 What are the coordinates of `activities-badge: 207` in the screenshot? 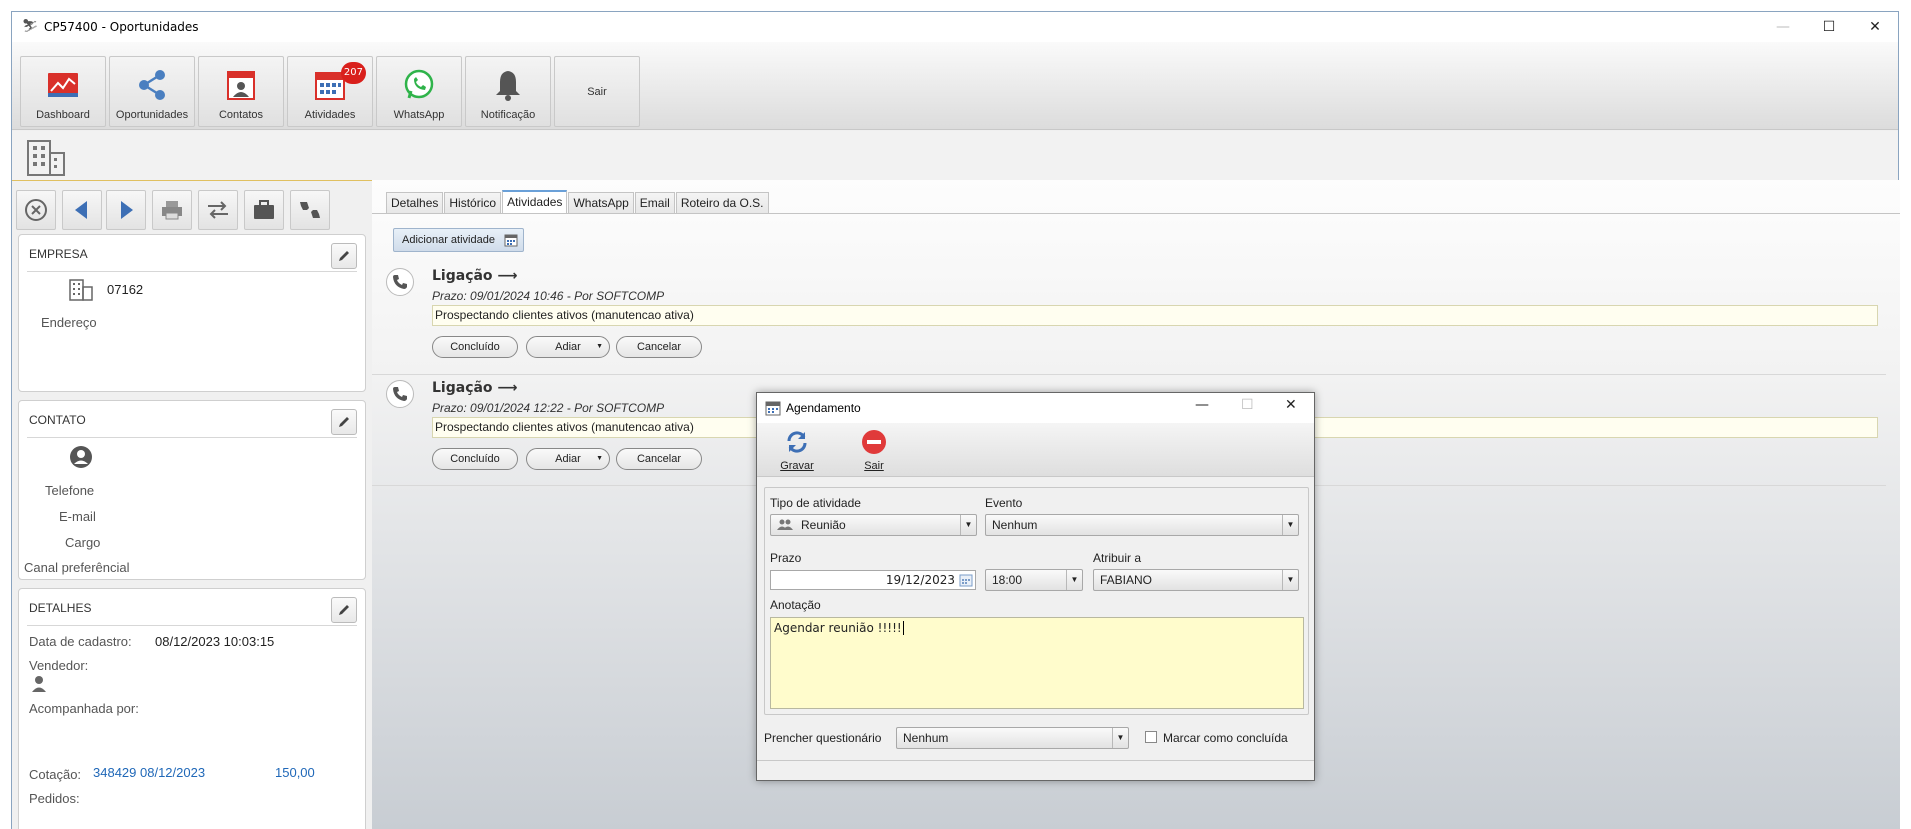 It's located at (353, 73).